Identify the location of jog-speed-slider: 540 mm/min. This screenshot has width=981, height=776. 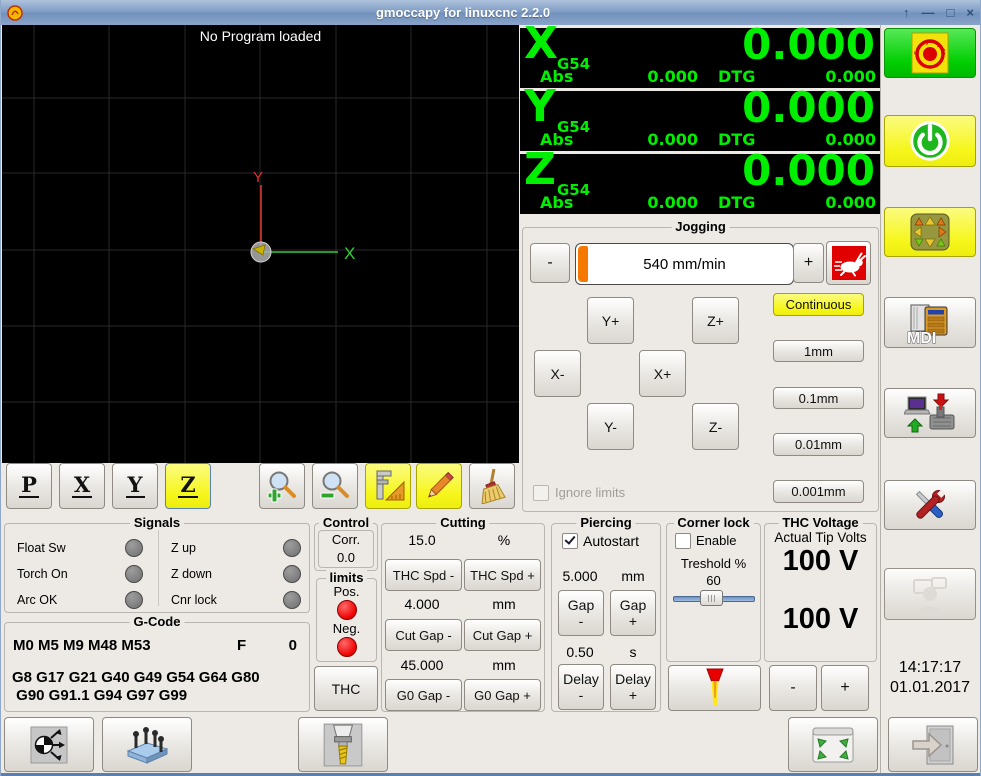
(684, 264).